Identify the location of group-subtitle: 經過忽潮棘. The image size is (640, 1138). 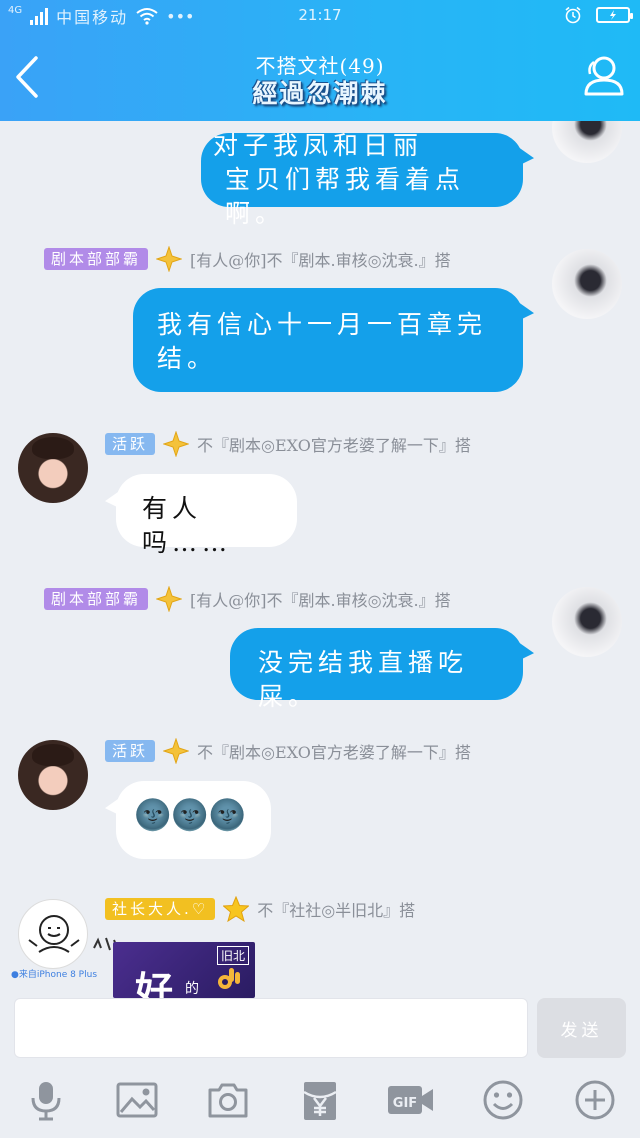
(320, 93).